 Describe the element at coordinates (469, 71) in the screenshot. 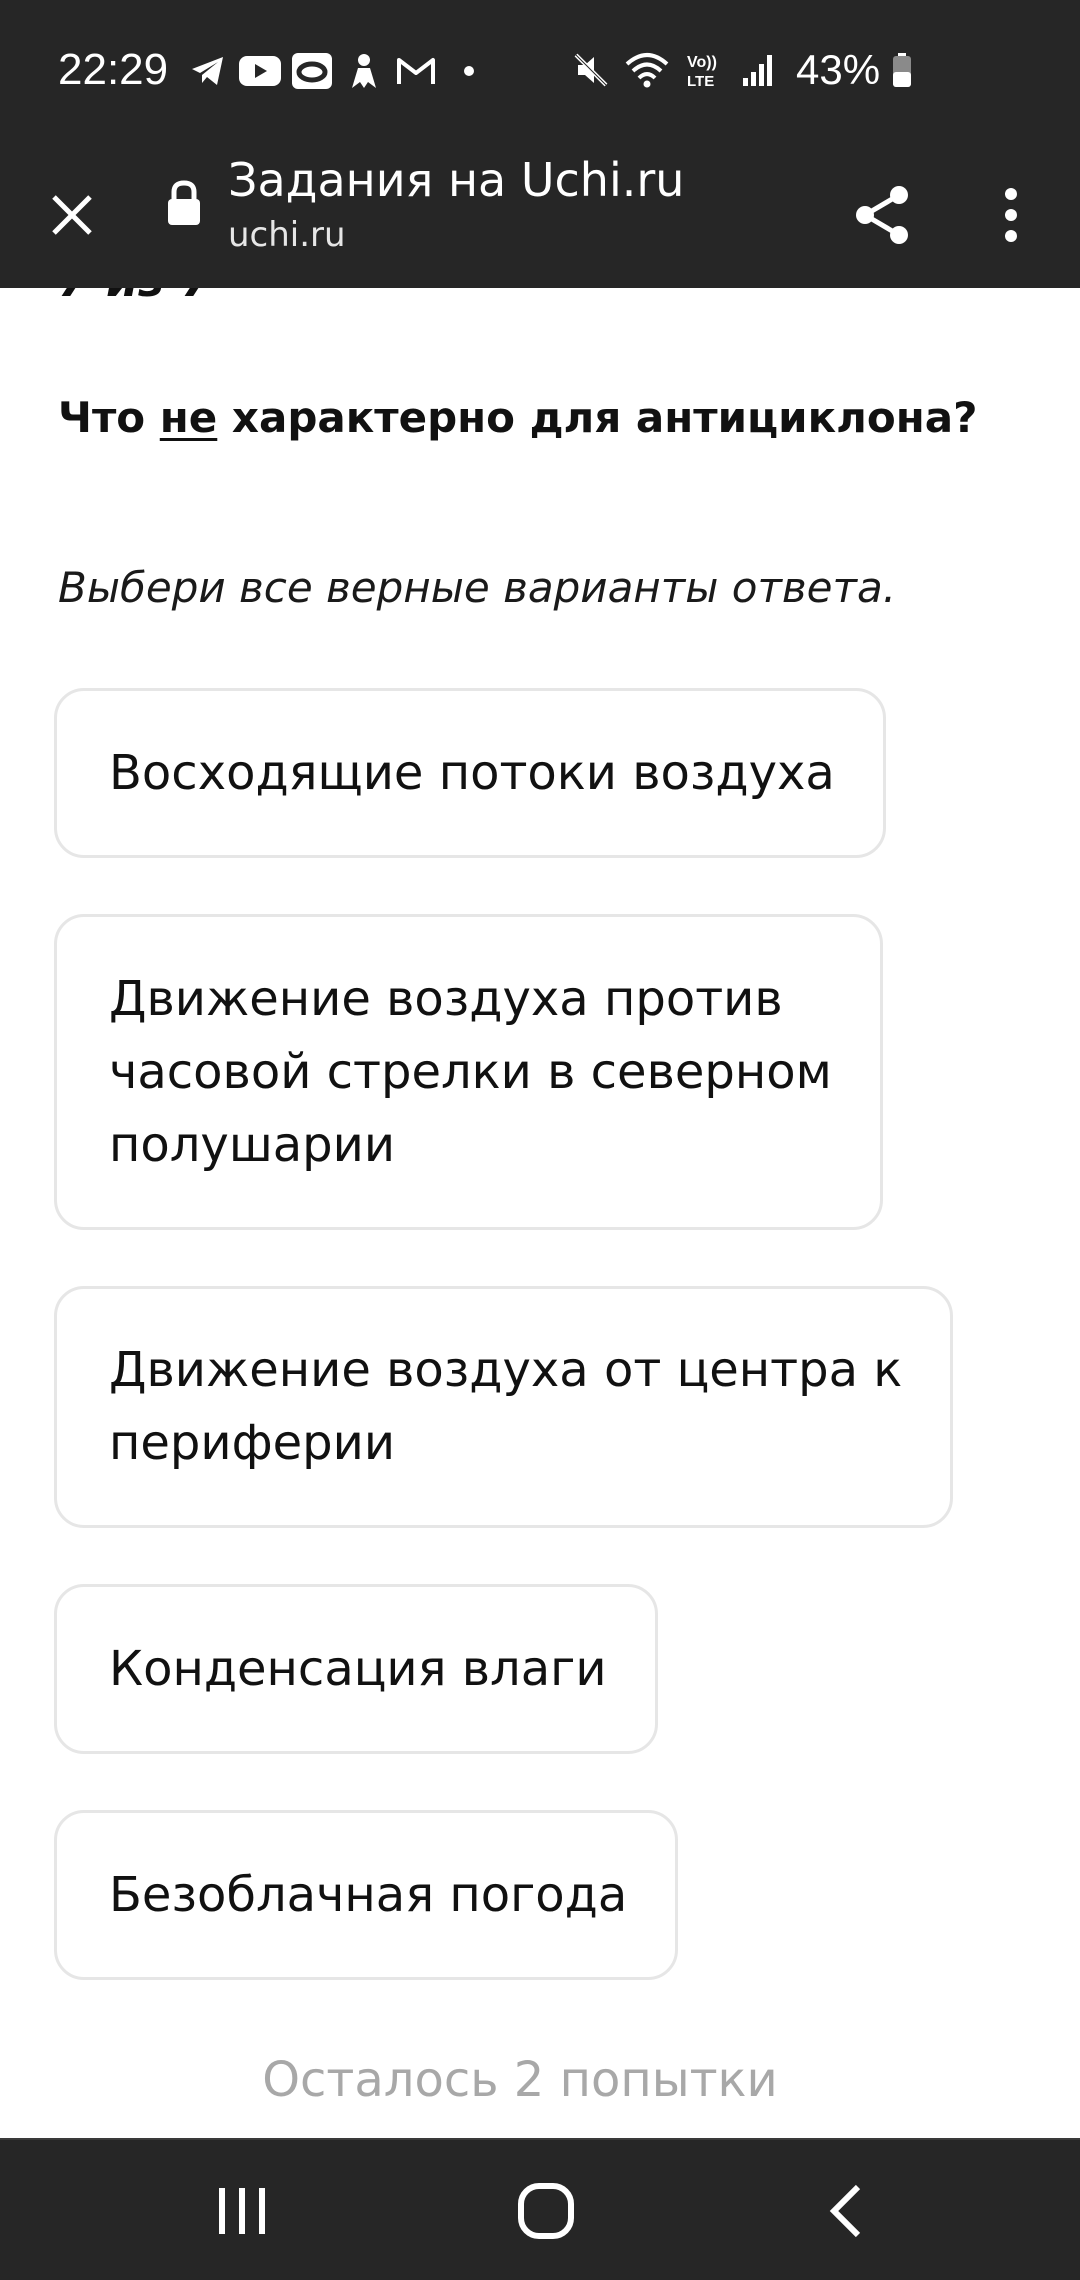

I see `notification-dot-icon` at that location.